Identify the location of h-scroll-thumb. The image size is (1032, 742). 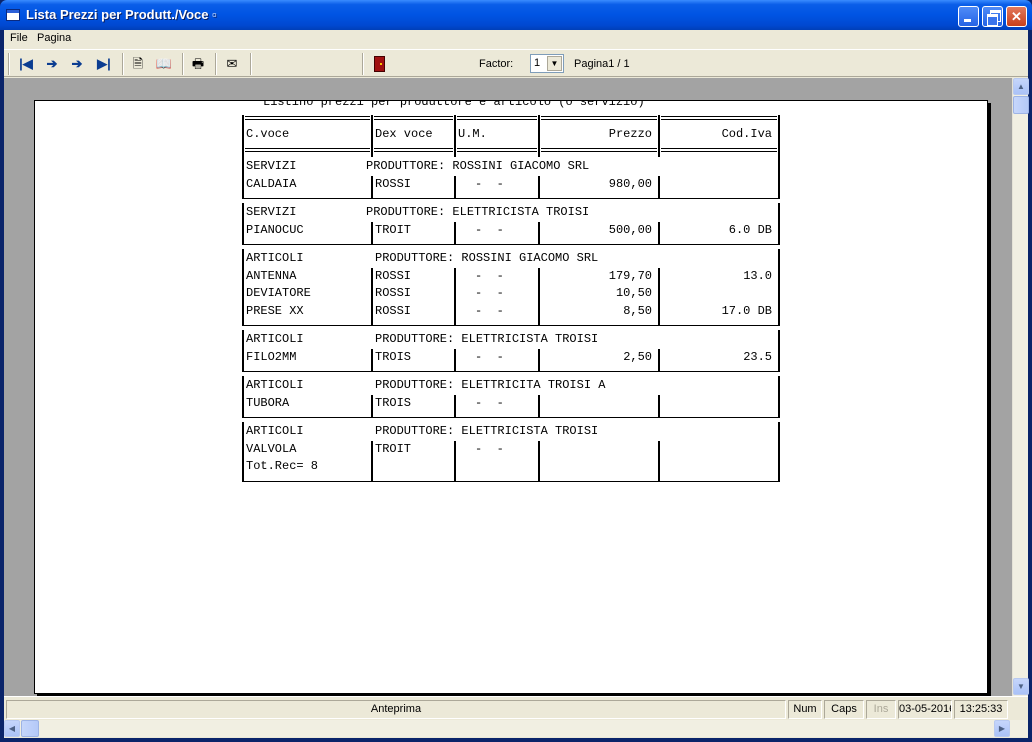
(30, 728).